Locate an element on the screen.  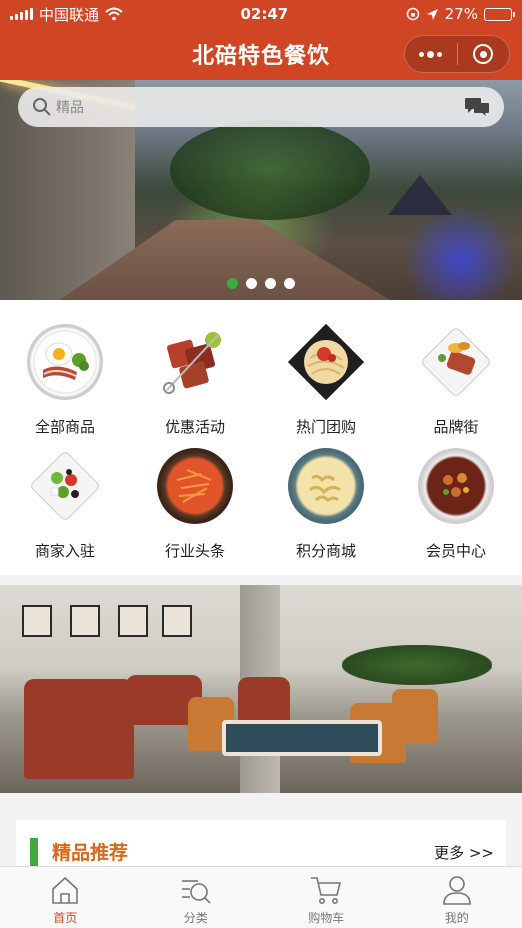
close-button is located at coordinates (484, 54).